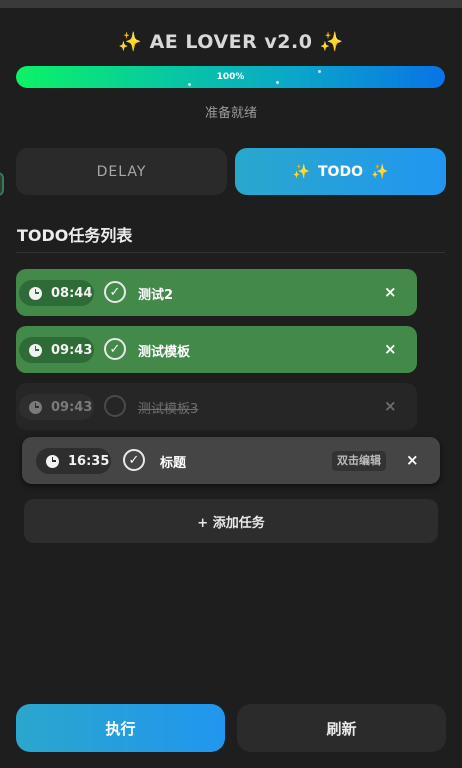 This screenshot has height=768, width=462. Describe the element at coordinates (216, 349) in the screenshot. I see `task-item: 09:43 ✓ 测试模板 ×` at that location.